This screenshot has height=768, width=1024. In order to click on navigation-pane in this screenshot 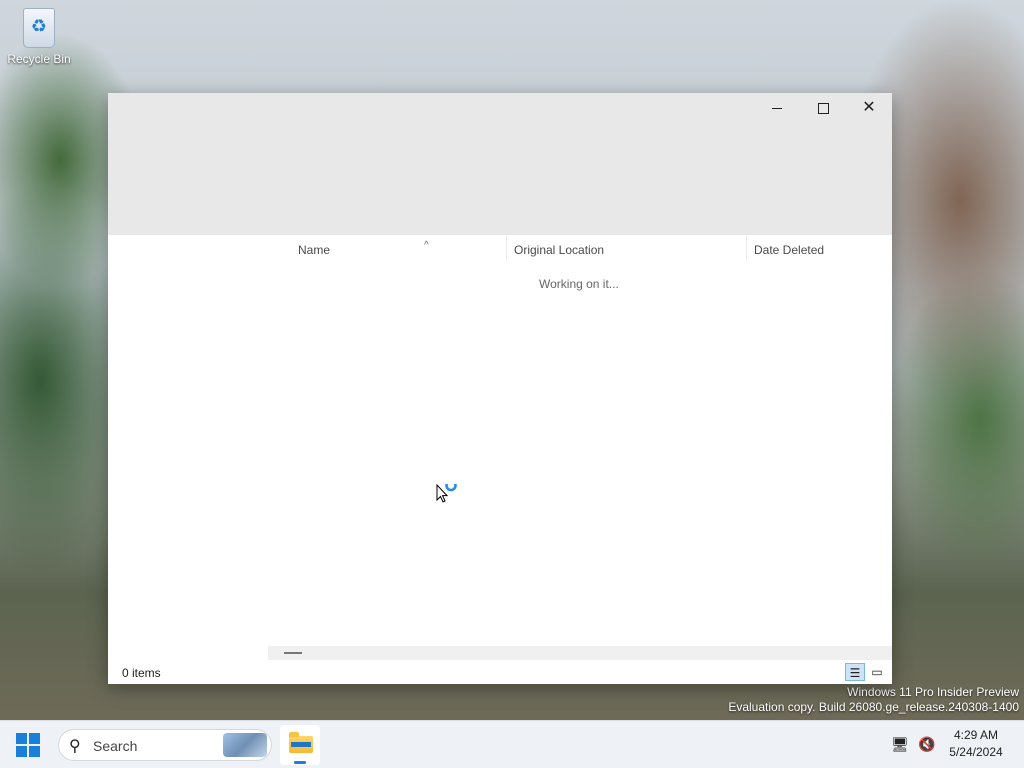, I will do `click(188, 440)`.